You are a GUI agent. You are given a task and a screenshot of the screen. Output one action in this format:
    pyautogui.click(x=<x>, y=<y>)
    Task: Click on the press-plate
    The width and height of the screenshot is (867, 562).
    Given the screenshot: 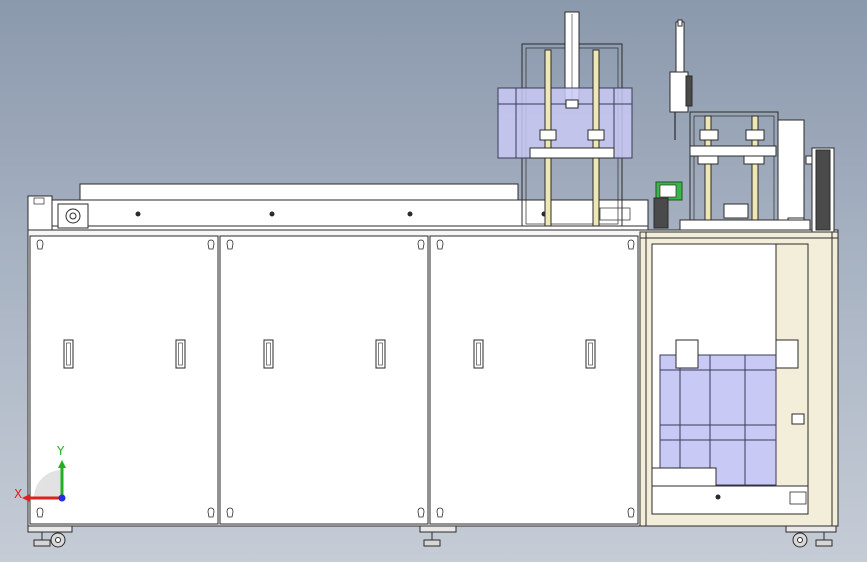 What is the action you would take?
    pyautogui.click(x=572, y=153)
    